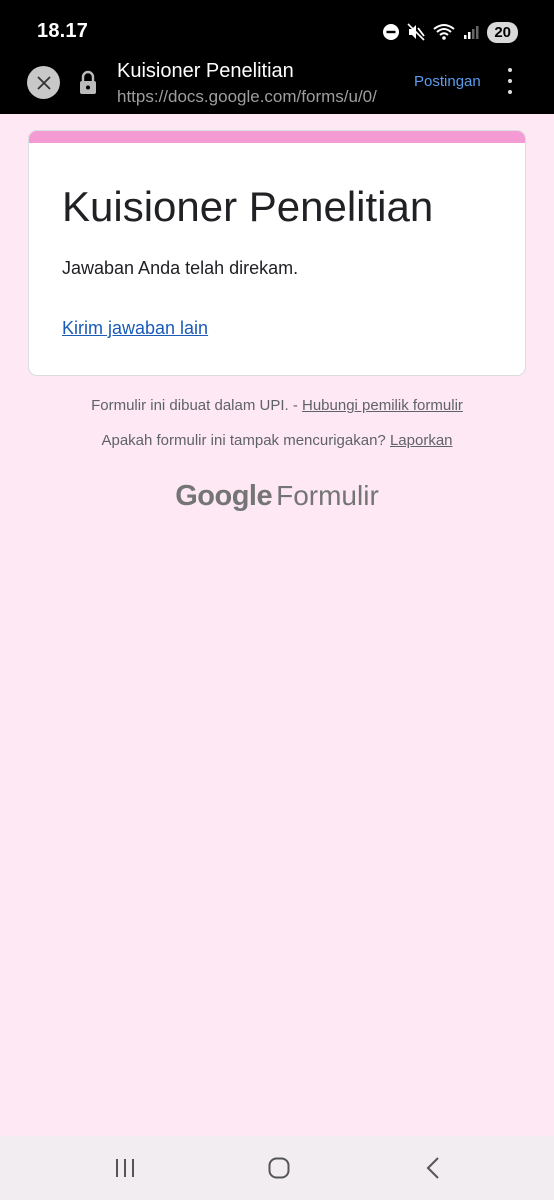 This screenshot has height=1200, width=554. Describe the element at coordinates (180, 268) in the screenshot. I see `confirmation-message: Jawaban Anda telah direkam.` at that location.